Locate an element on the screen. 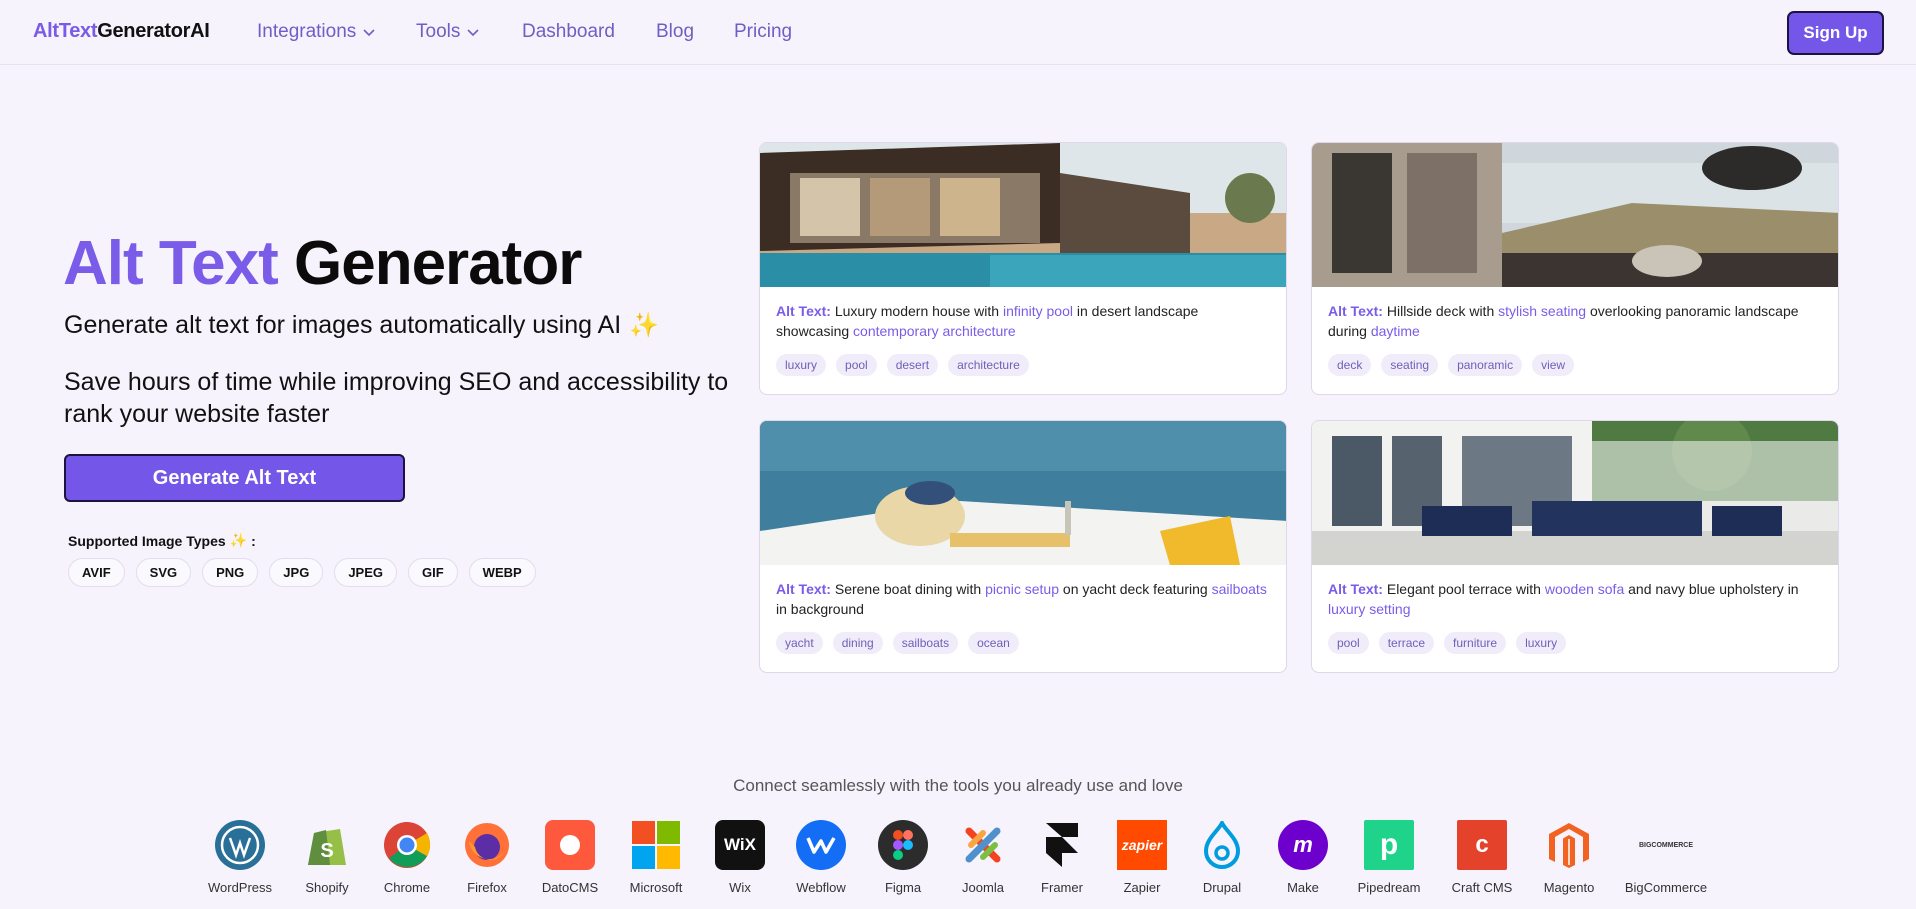  framer-icon is located at coordinates (1062, 845).